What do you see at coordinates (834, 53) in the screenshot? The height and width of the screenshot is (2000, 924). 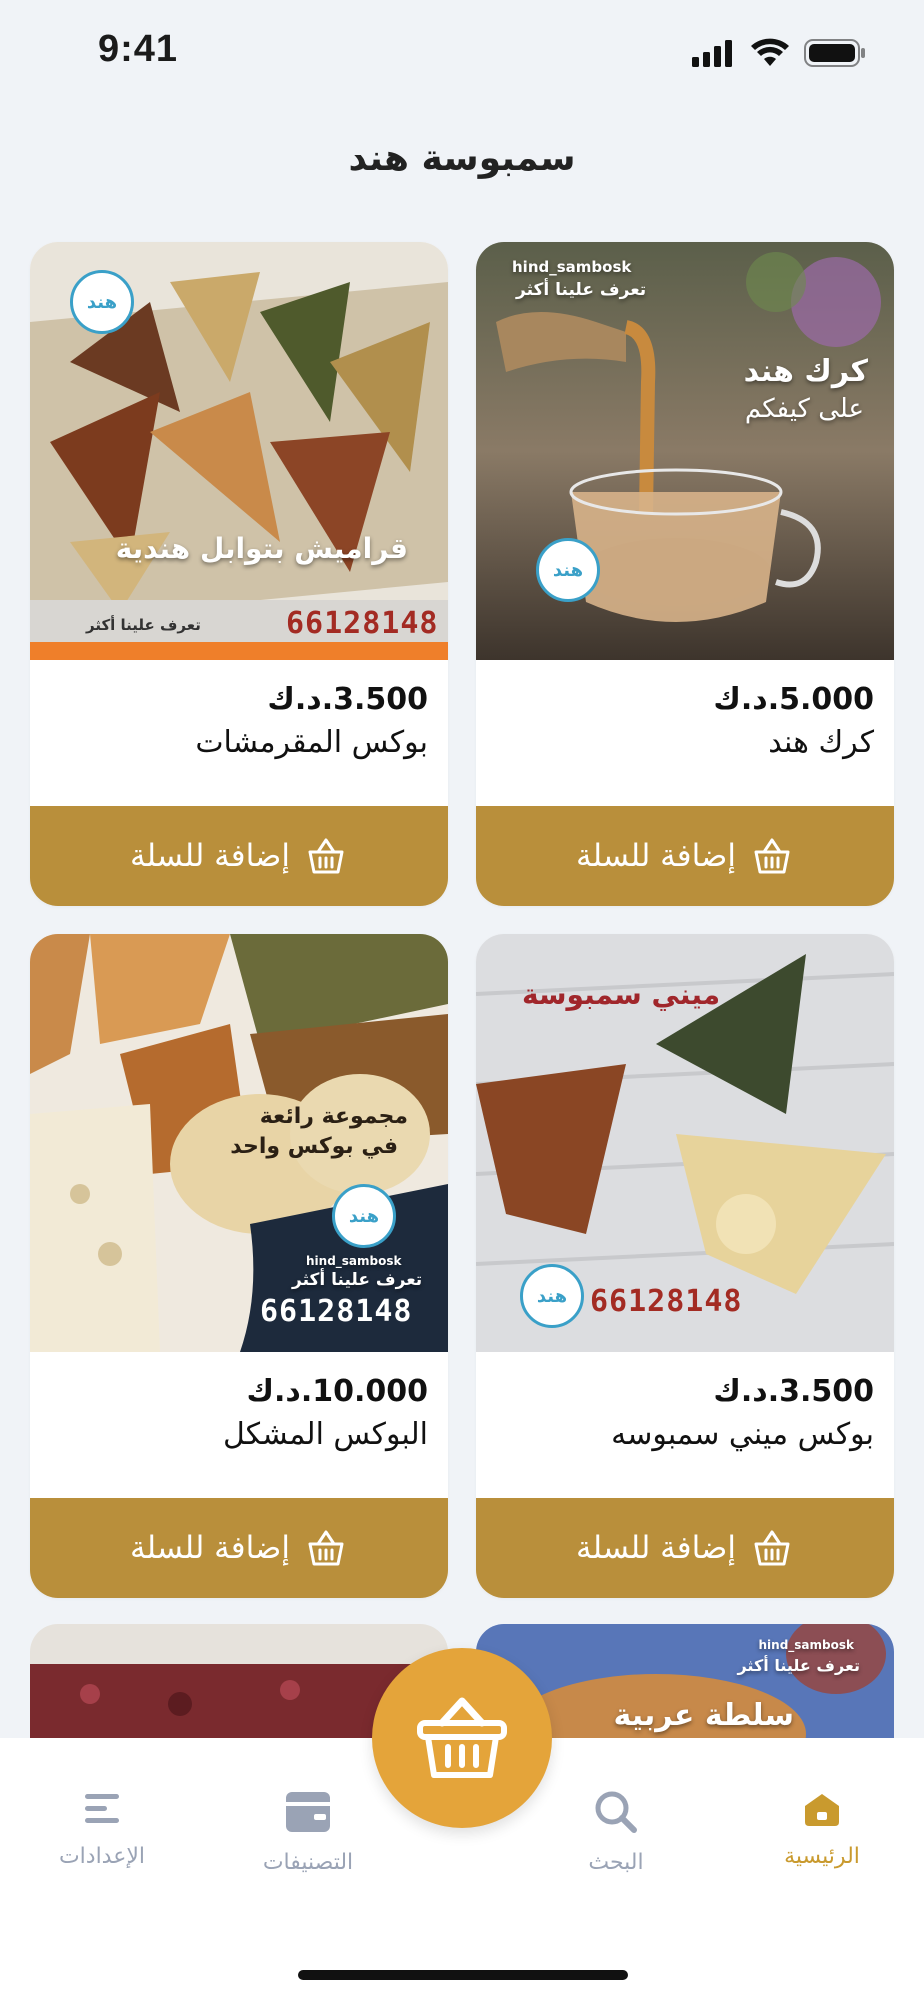 I see `battery-icon` at bounding box center [834, 53].